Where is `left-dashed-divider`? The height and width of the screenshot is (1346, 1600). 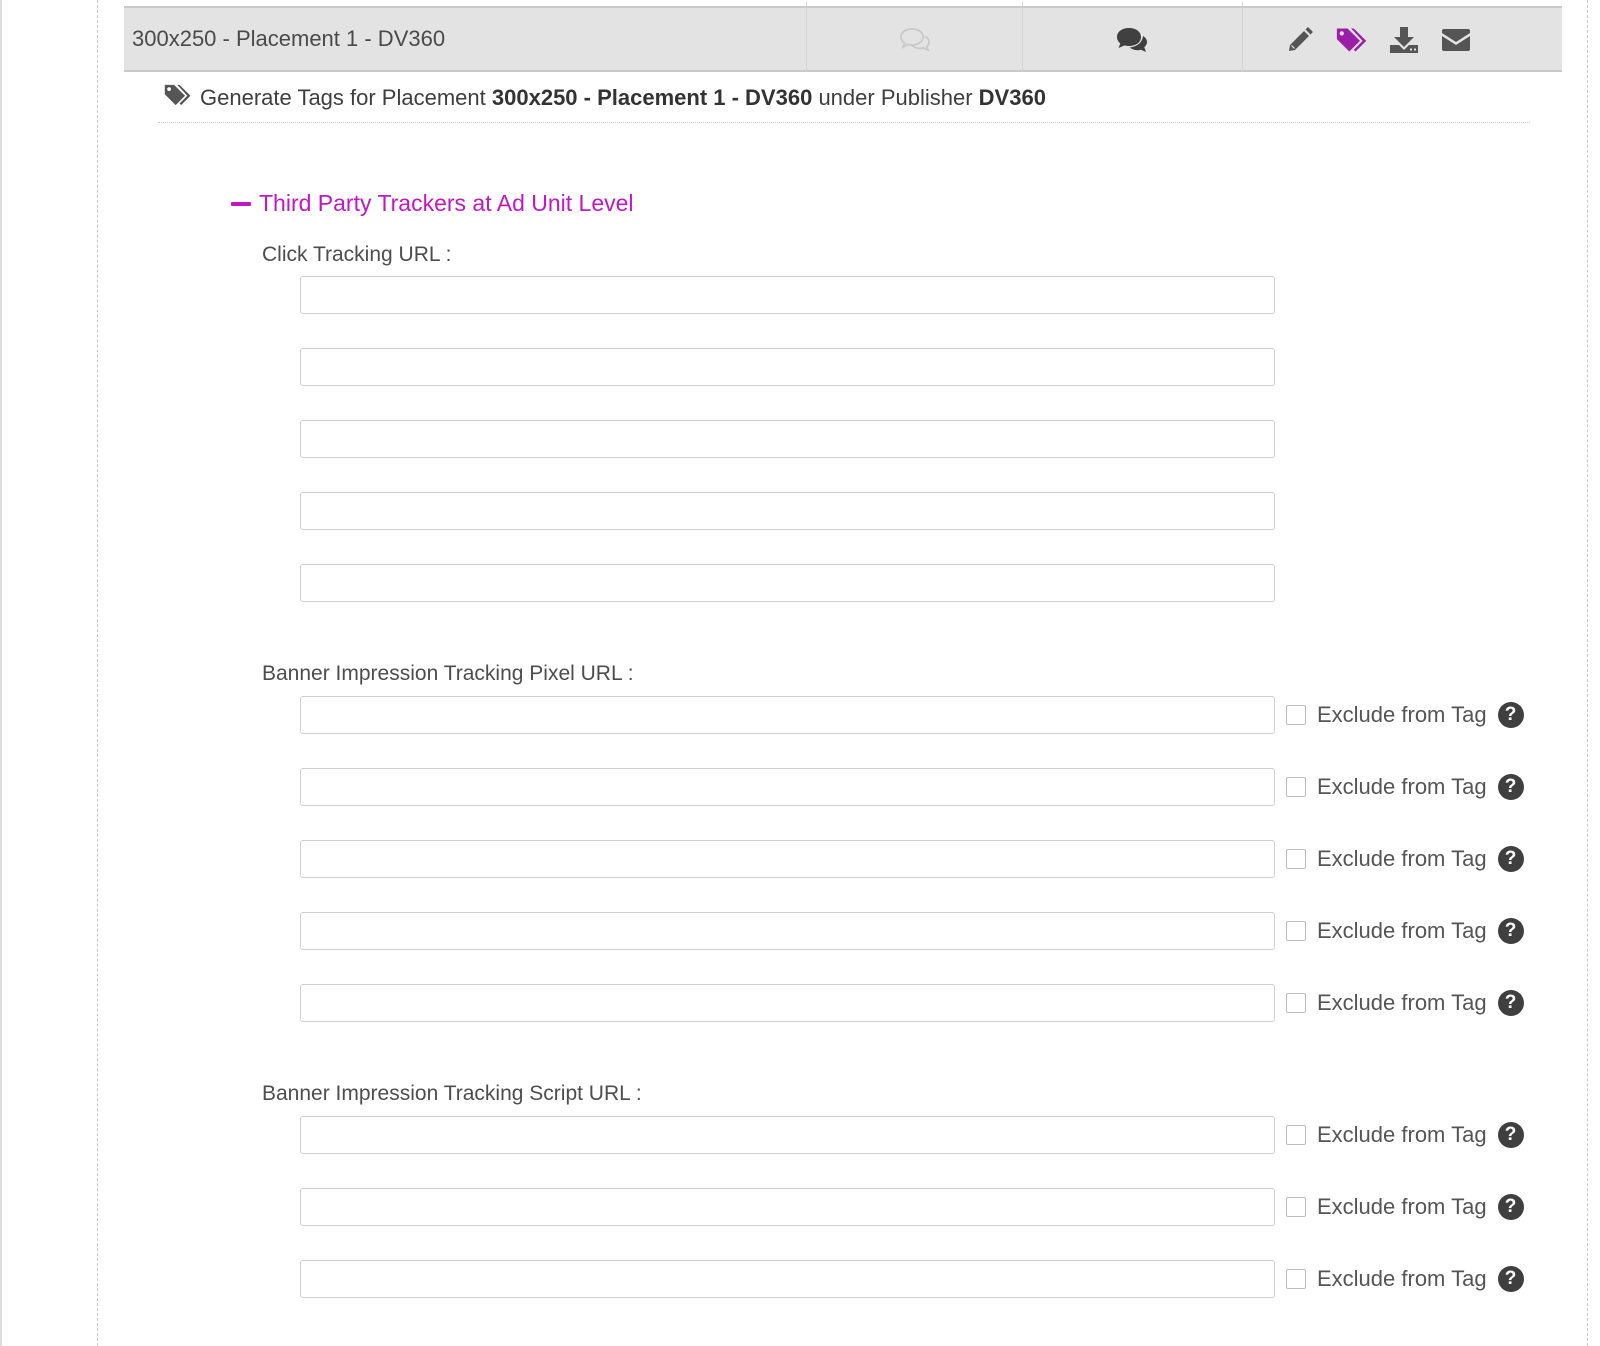
left-dashed-divider is located at coordinates (97, 673).